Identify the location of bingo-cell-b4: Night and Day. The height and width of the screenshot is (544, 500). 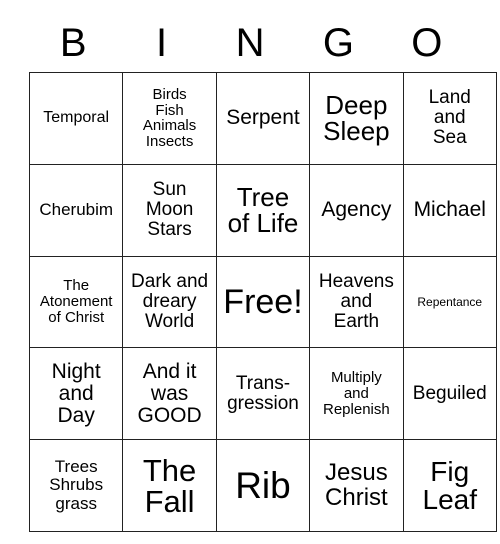
(76, 394).